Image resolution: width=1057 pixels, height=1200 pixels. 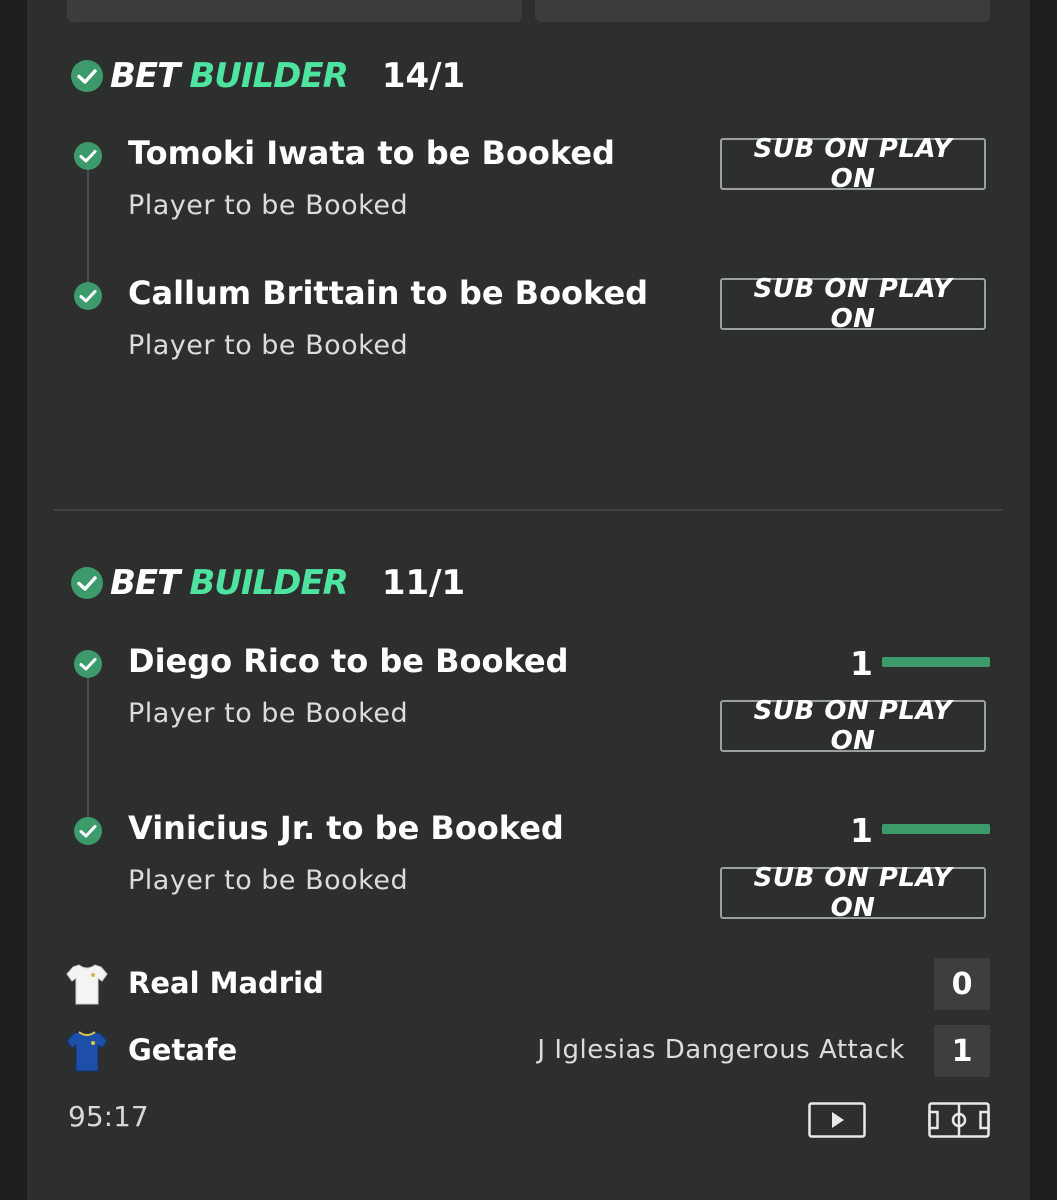 I want to click on top-tab-right, so click(x=762, y=11).